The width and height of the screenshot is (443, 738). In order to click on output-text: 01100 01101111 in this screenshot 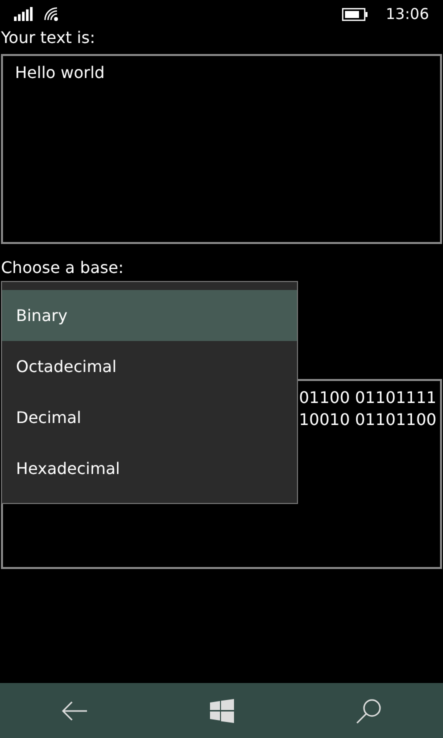, I will do `click(368, 398)`.